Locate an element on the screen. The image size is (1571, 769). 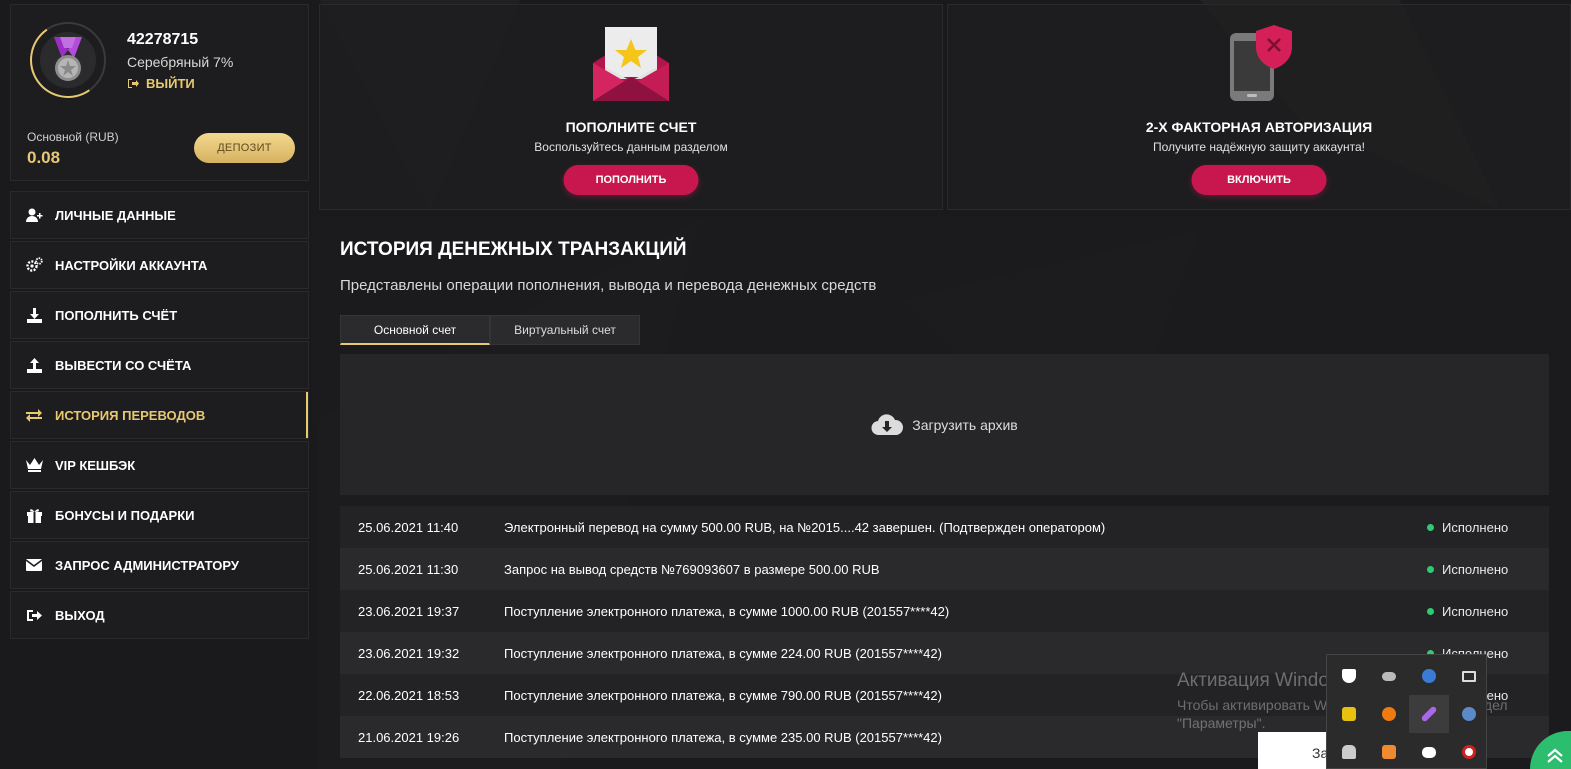
download-manager-icon is located at coordinates (1349, 714).